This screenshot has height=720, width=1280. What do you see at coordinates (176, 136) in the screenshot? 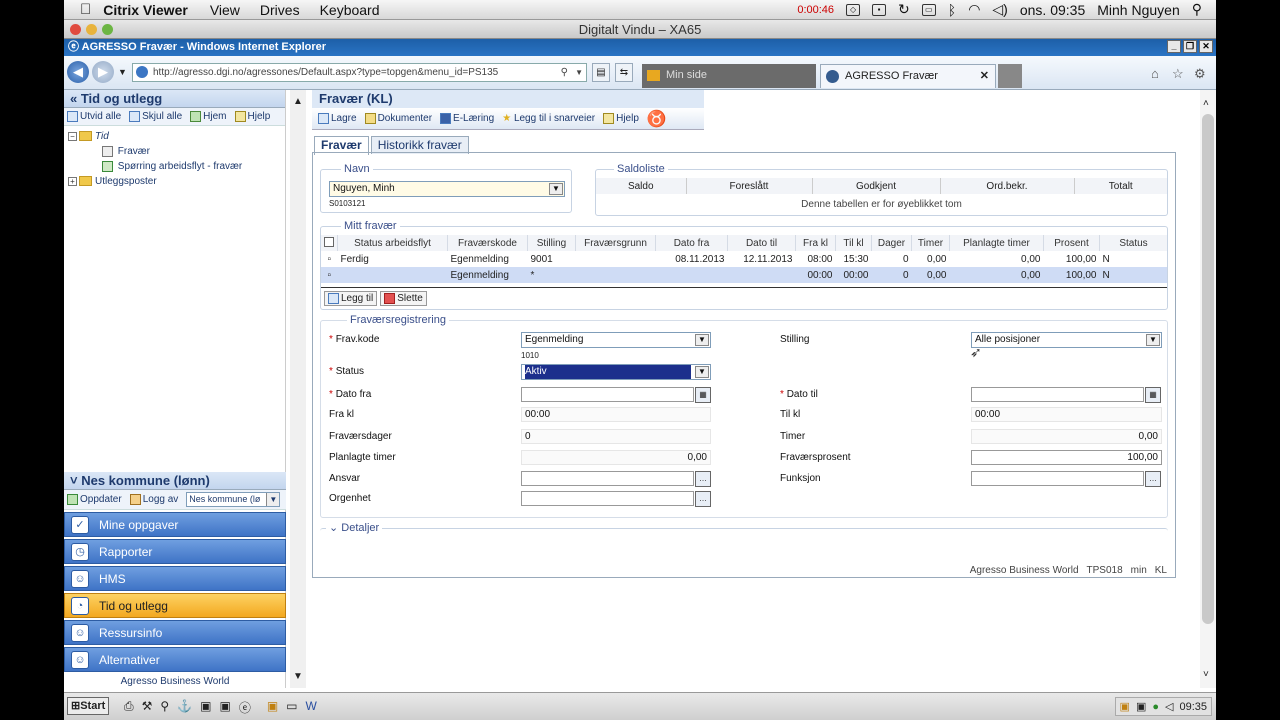
I see `tree-node-tid: − Tid` at bounding box center [176, 136].